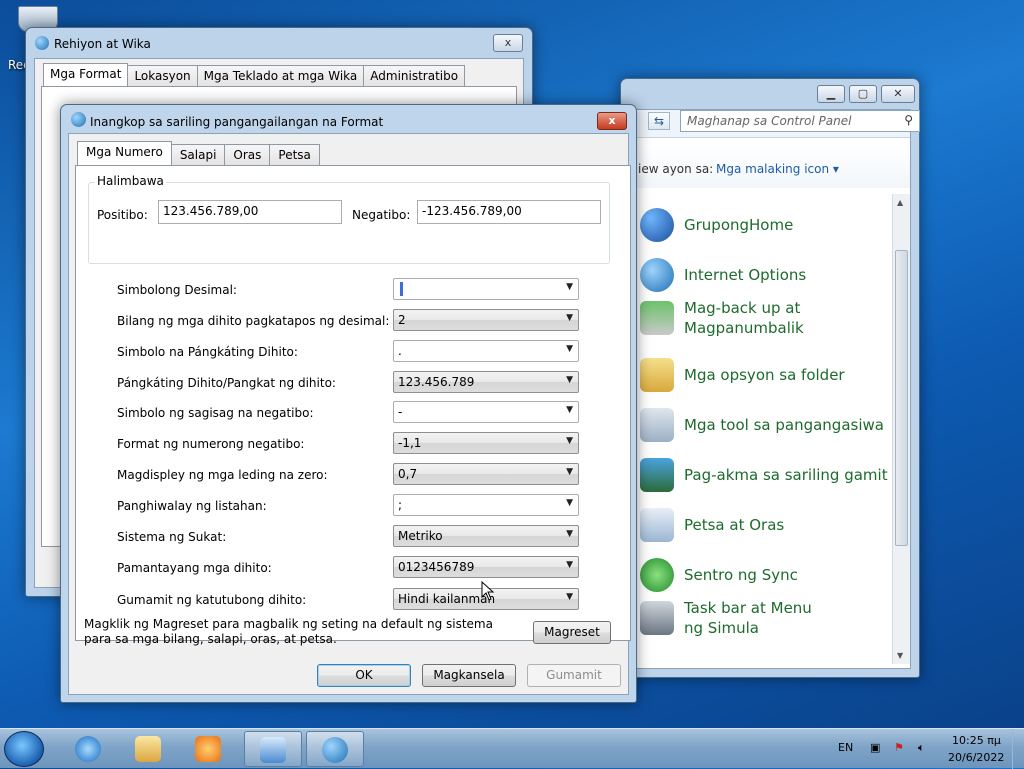  Describe the element at coordinates (124, 153) in the screenshot. I see `tab-numbers: Mga Numero` at that location.